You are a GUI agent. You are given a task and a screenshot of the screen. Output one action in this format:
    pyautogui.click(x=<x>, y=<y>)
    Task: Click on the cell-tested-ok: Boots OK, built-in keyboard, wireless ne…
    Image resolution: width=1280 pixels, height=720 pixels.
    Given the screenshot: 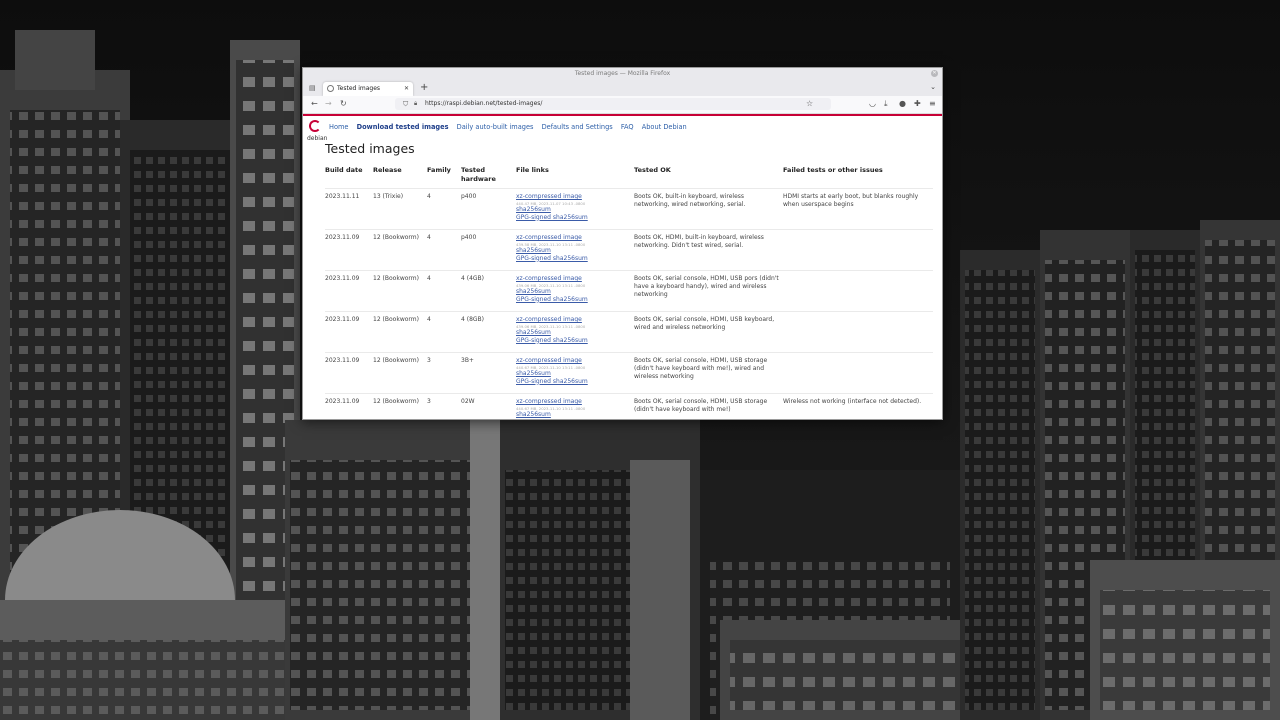 What is the action you would take?
    pyautogui.click(x=708, y=209)
    